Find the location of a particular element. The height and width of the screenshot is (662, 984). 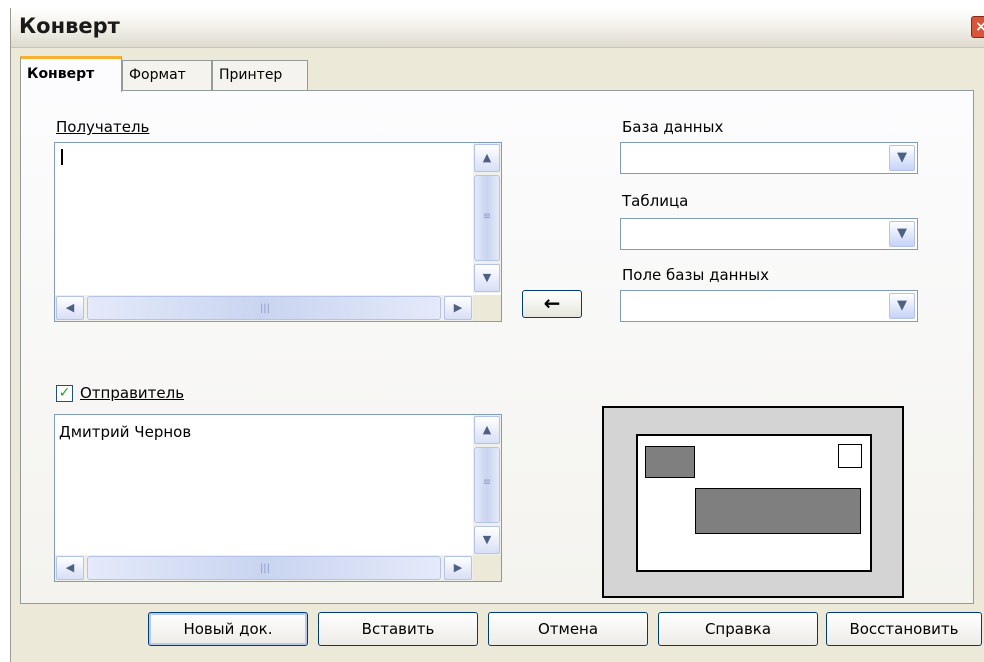

insert-button: Вставить is located at coordinates (398, 629).